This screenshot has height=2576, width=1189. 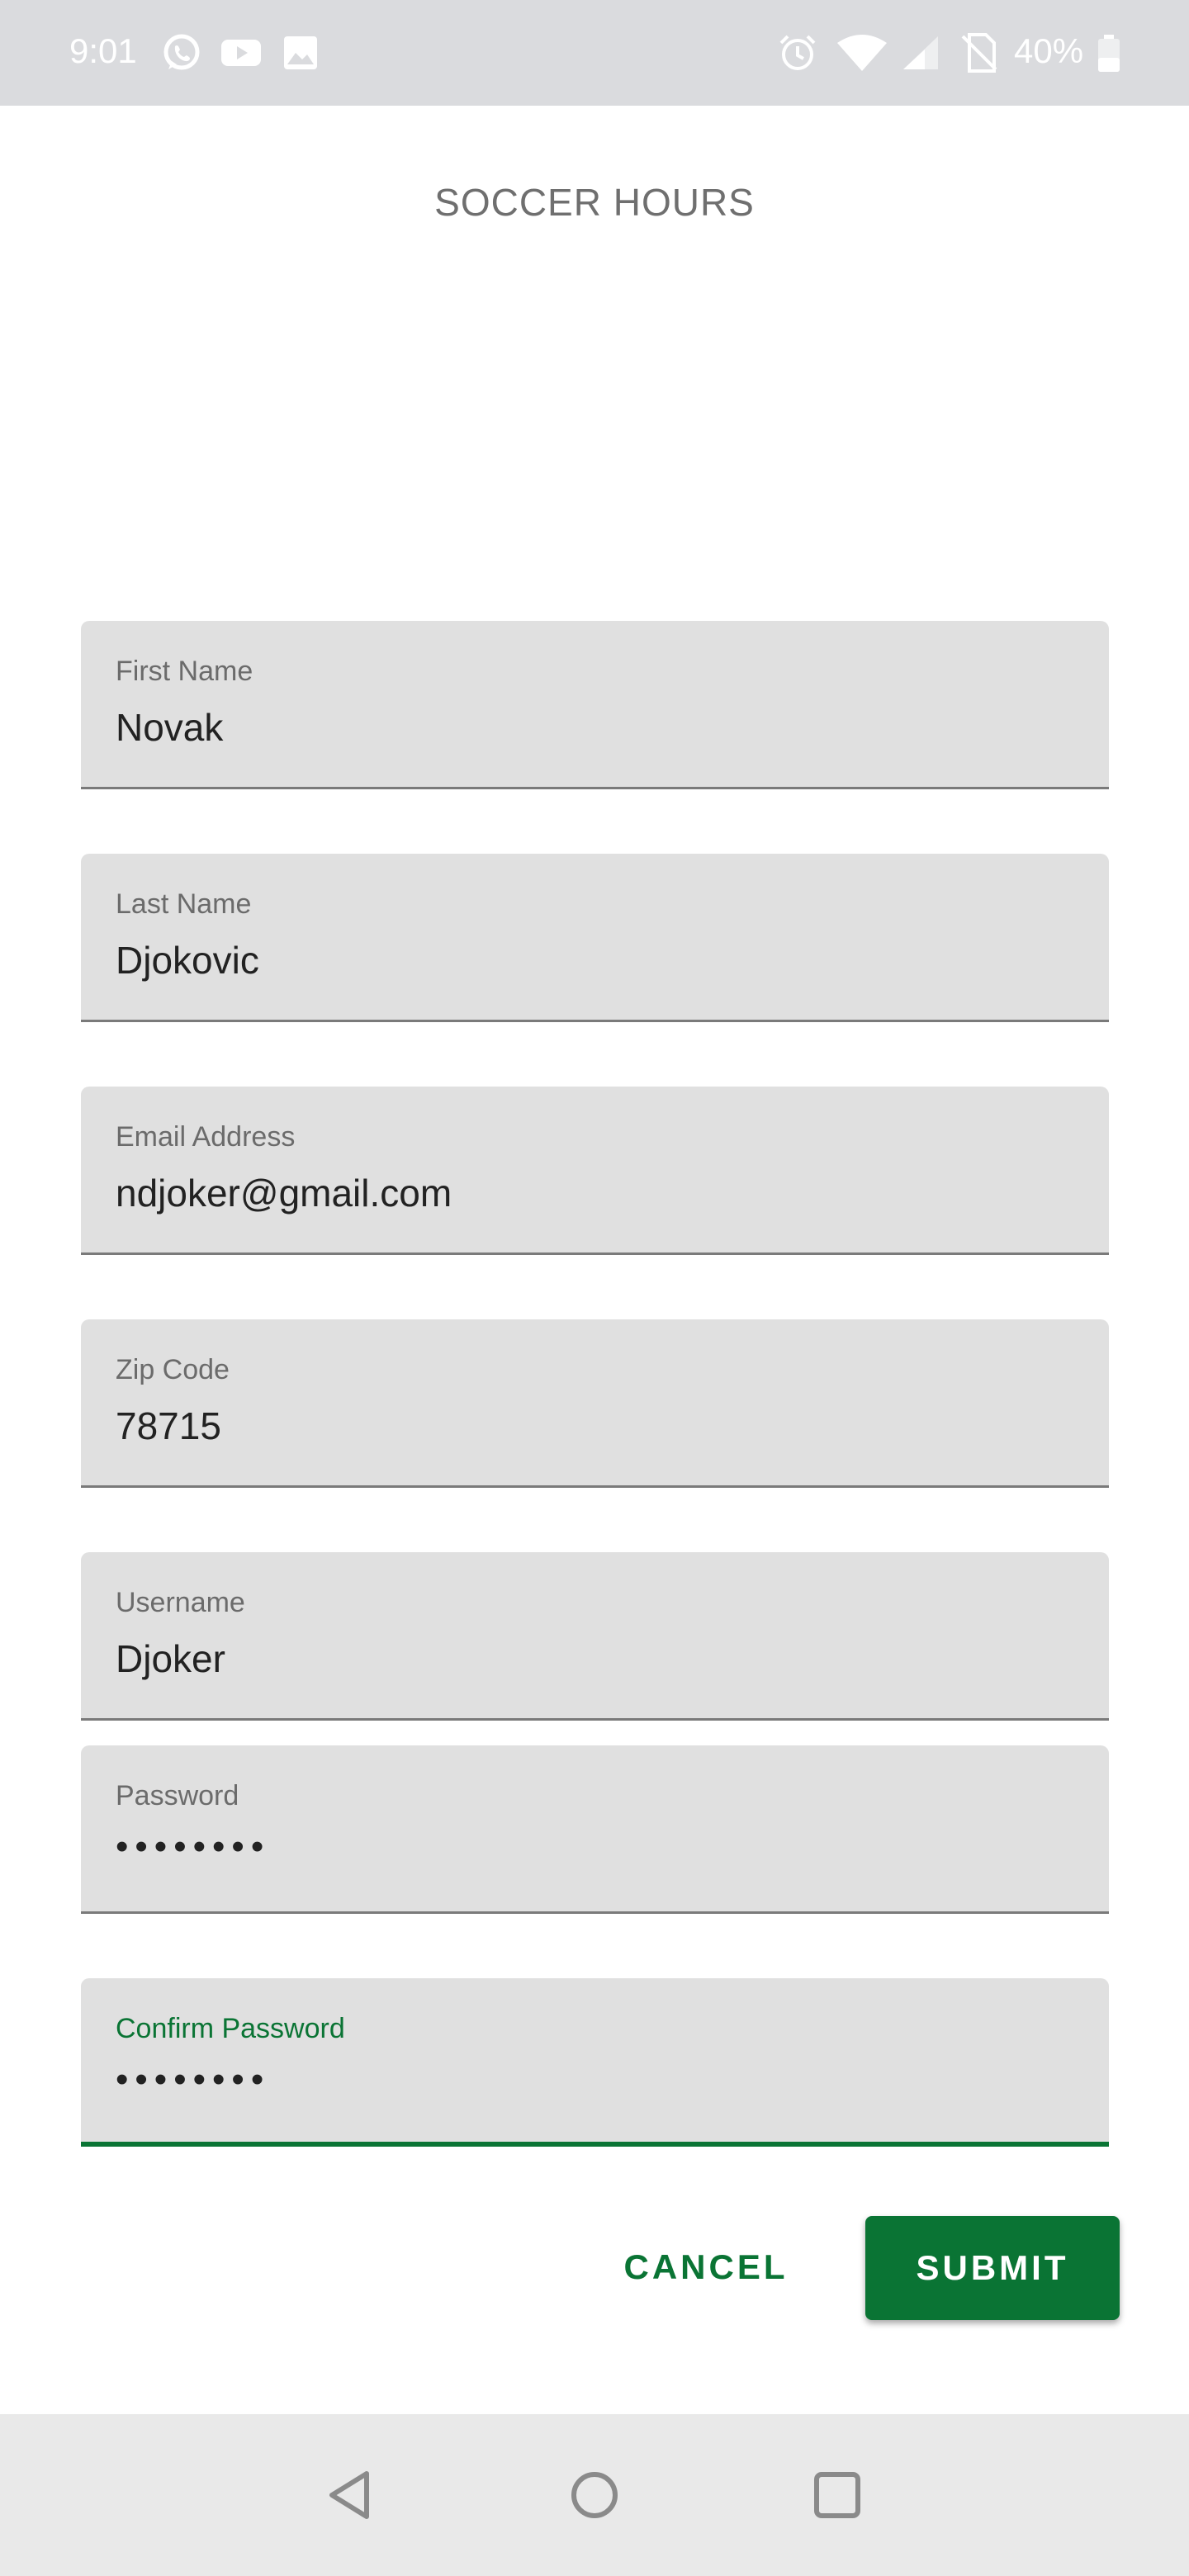 What do you see at coordinates (187, 960) in the screenshot?
I see `last-name-value: Djokovic` at bounding box center [187, 960].